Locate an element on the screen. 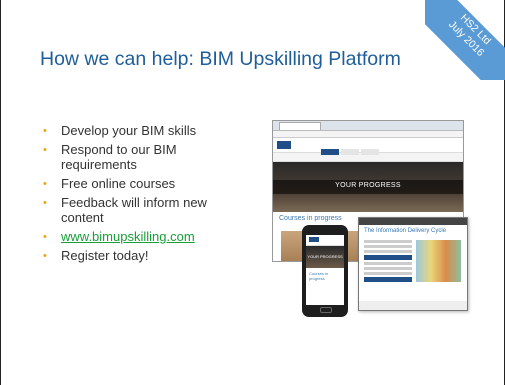 This screenshot has width=505, height=385. phone-screenshot: YOUR PROGRESS Courses in progress is located at coordinates (325, 271).